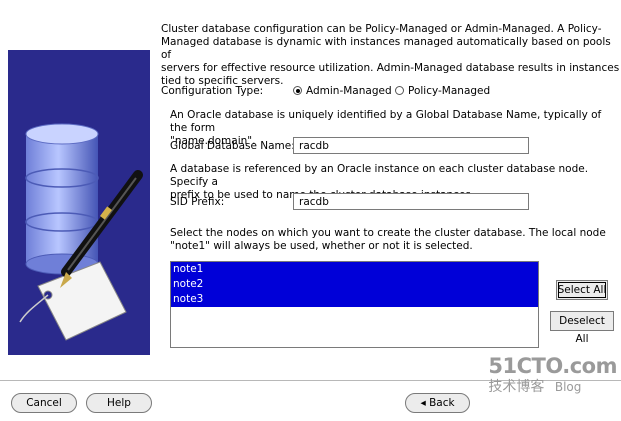 The width and height of the screenshot is (621, 421). Describe the element at coordinates (411, 201) in the screenshot. I see `sid-prefix-input: racdb` at that location.